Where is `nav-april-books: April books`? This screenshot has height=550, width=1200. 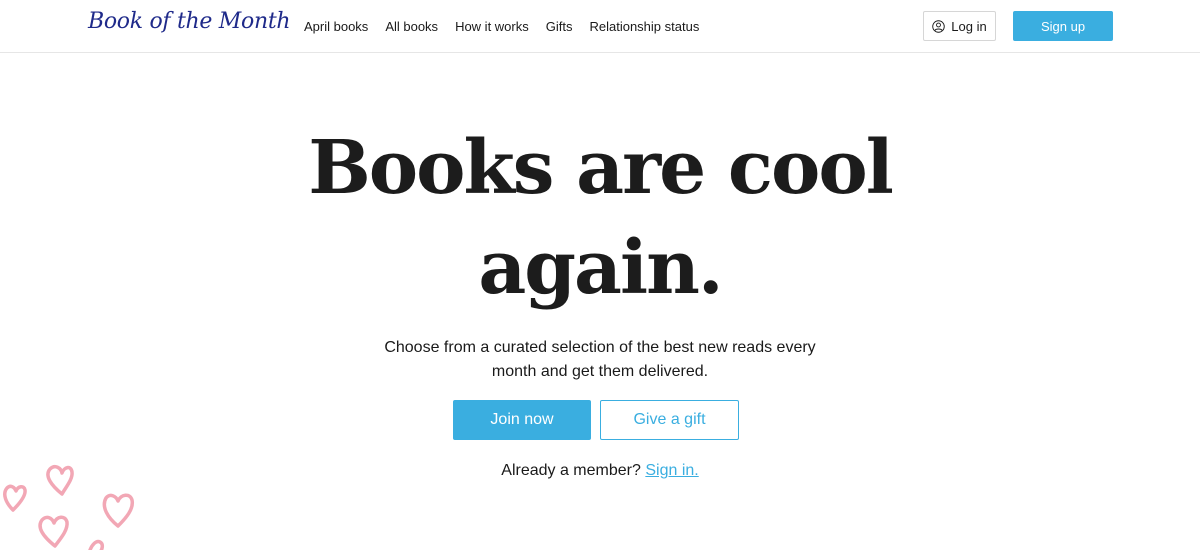
nav-april-books: April books is located at coordinates (336, 26).